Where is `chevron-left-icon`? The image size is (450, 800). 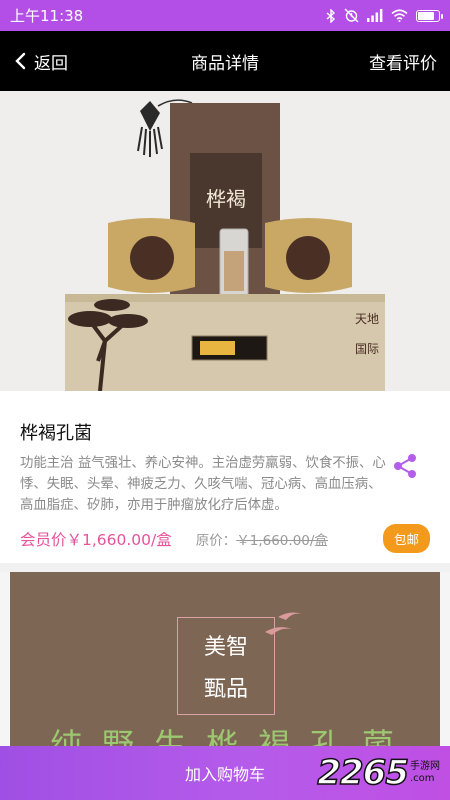 chevron-left-icon is located at coordinates (20, 61).